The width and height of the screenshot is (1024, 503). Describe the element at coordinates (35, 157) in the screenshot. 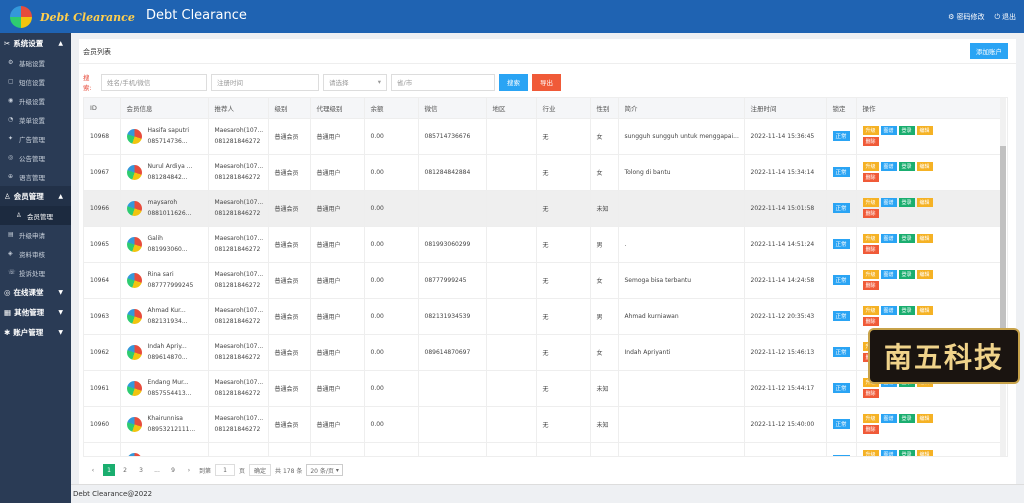

I see `sidebar-item-notice: ◎ 公告管理` at that location.